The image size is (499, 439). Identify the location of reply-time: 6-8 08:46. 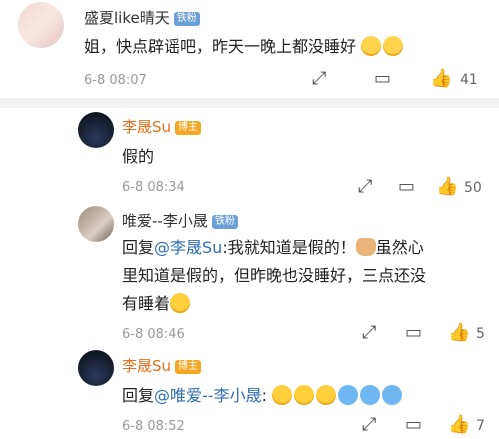
(153, 334).